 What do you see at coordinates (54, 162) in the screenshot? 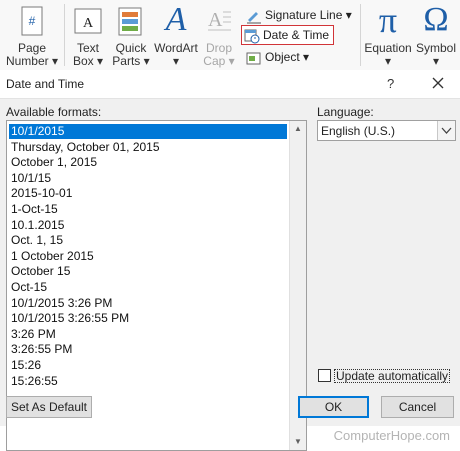
I see `format-item: October 1, 2015` at bounding box center [54, 162].